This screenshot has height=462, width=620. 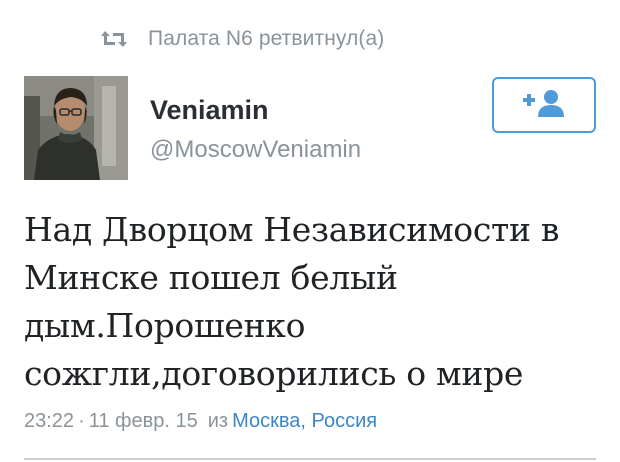 I want to click on follow-button, so click(x=544, y=105).